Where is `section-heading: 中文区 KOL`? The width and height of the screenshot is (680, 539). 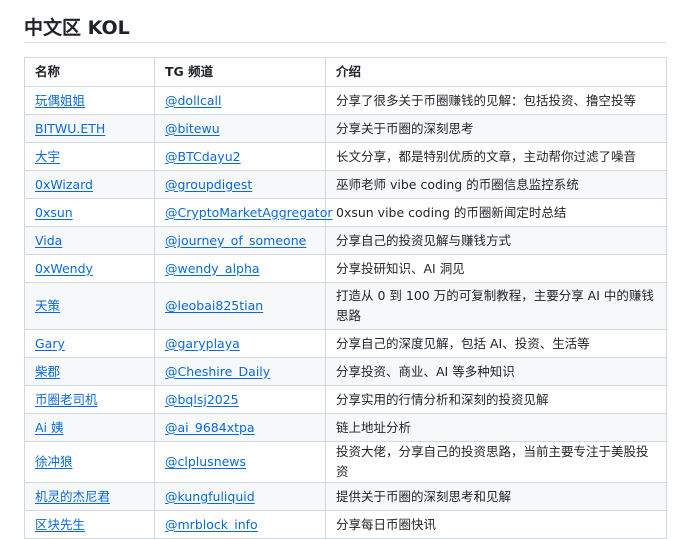 section-heading: 中文区 KOL is located at coordinates (77, 28).